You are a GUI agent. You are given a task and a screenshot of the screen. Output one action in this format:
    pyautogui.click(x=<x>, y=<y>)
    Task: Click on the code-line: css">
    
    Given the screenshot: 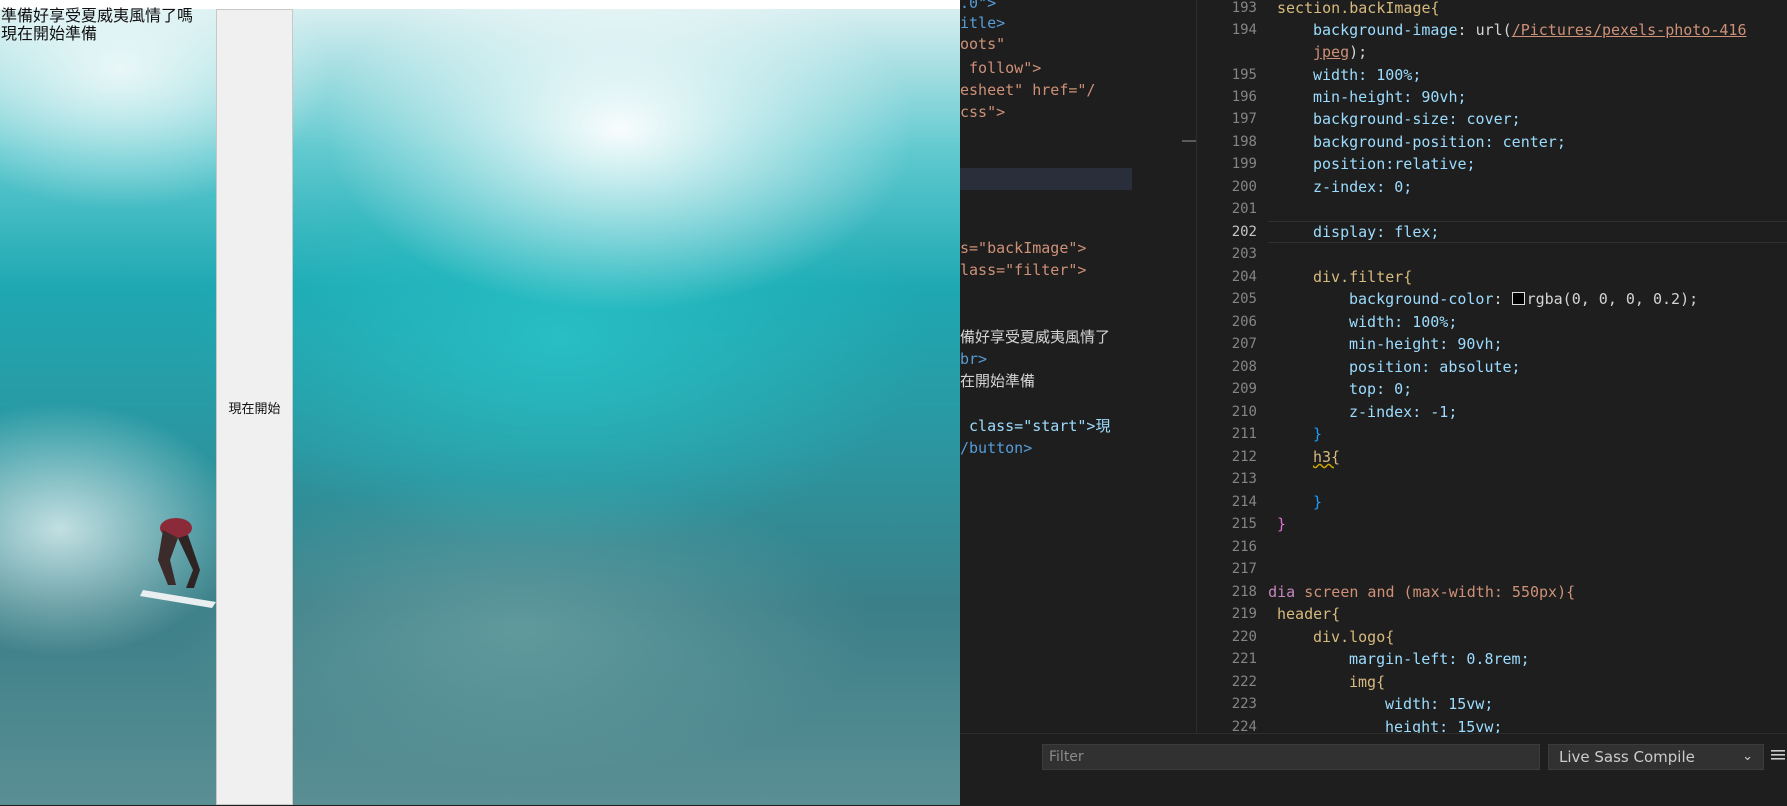 What is the action you would take?
    pyautogui.click(x=983, y=112)
    